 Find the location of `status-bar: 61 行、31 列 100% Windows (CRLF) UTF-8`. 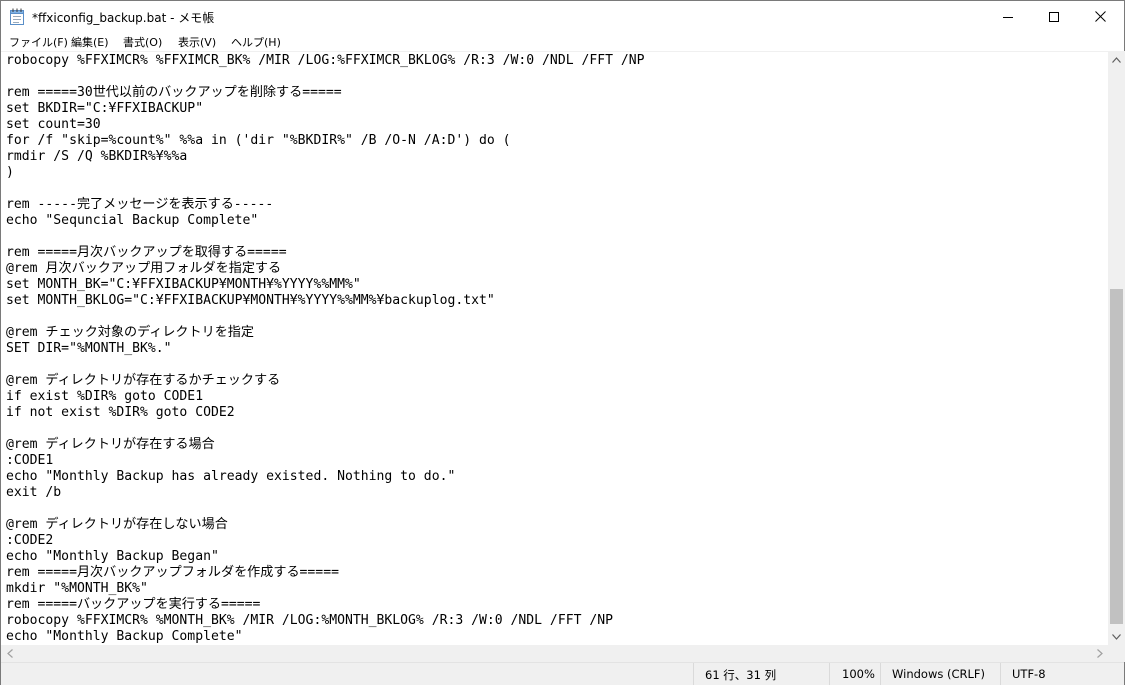

status-bar: 61 行、31 列 100% Windows (CRLF) UTF-8 is located at coordinates (562, 673).